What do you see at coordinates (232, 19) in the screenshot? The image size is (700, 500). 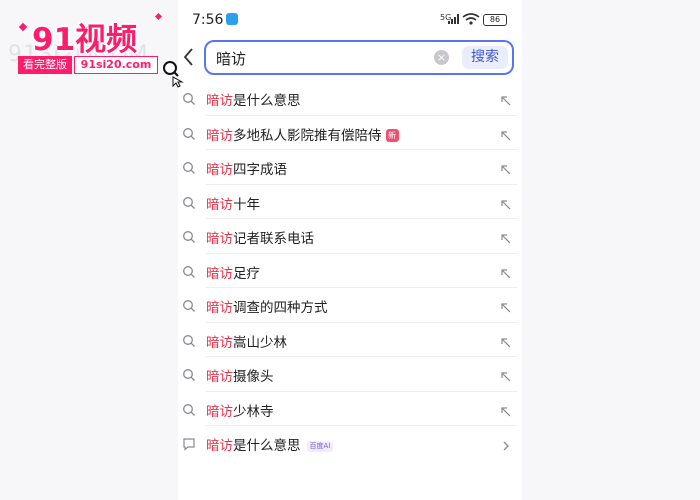 I see `app-notification-icon` at bounding box center [232, 19].